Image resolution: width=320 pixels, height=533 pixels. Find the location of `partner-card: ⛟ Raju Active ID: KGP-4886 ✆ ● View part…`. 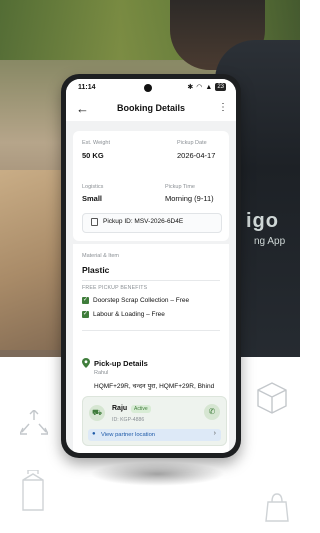

partner-card: ⛟ Raju Active ID: KGP-4886 ✆ ● View part… is located at coordinates (154, 421).